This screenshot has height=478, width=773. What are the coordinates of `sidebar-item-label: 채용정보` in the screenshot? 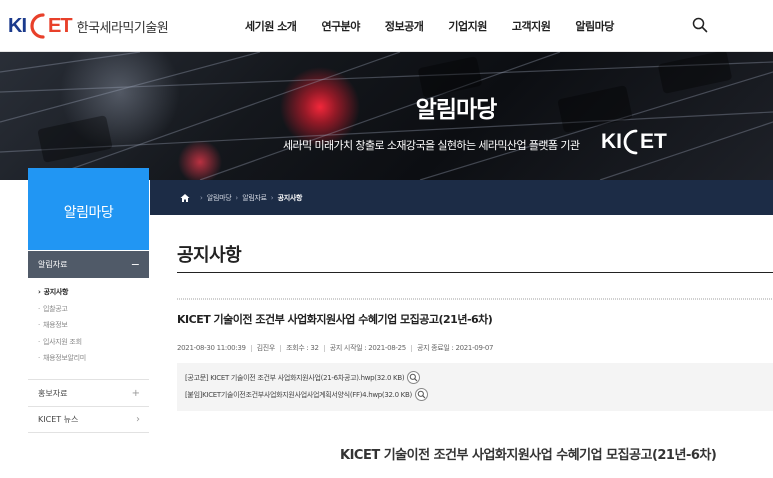 It's located at (55, 325).